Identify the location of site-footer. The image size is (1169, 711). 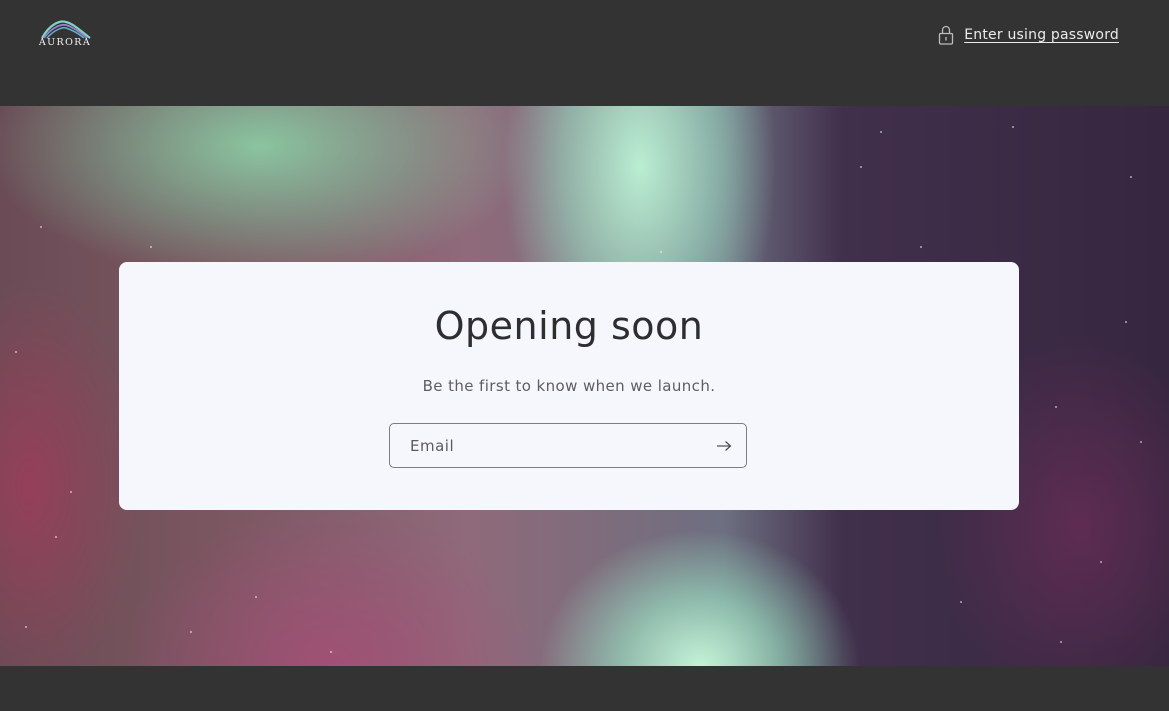
(584, 688).